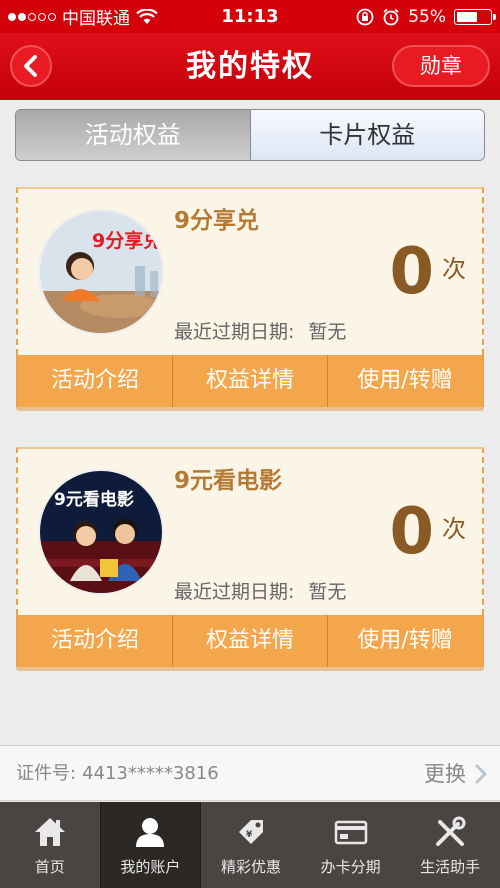  I want to click on chevron-right-icon, so click(481, 774).